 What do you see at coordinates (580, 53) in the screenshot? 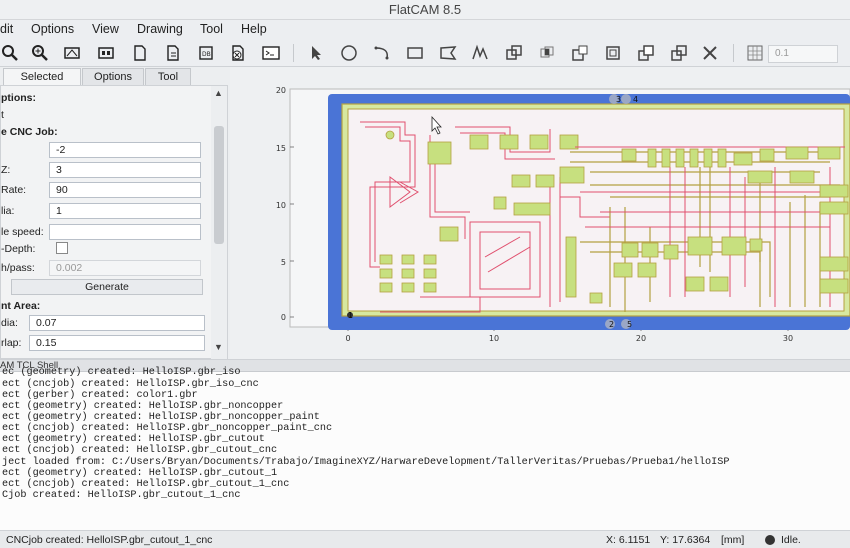
I see `subtract-icon` at bounding box center [580, 53].